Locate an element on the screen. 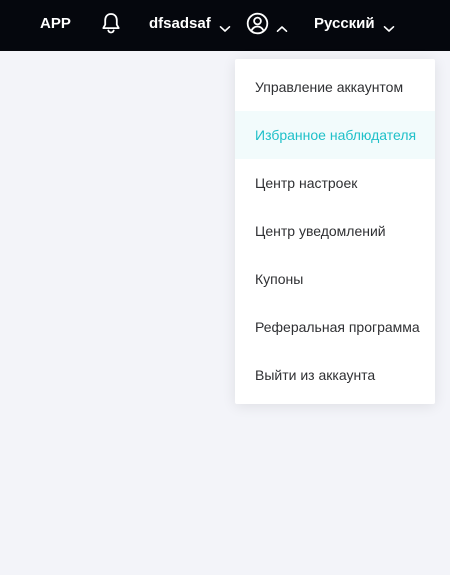 This screenshot has width=450, height=575. language-selector: Русский is located at coordinates (354, 24).